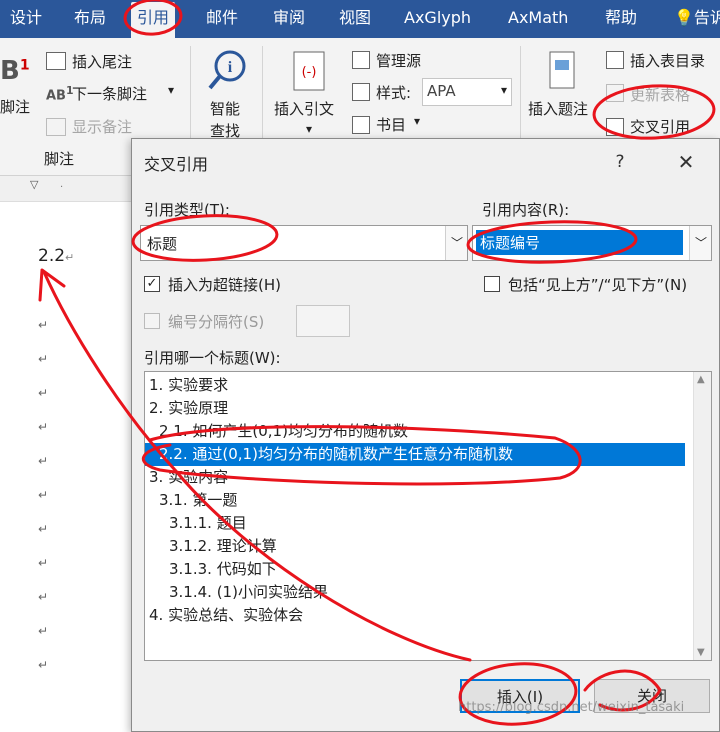 The width and height of the screenshot is (720, 732). What do you see at coordinates (415, 500) in the screenshot?
I see `list-item: 3.1. 第一题` at bounding box center [415, 500].